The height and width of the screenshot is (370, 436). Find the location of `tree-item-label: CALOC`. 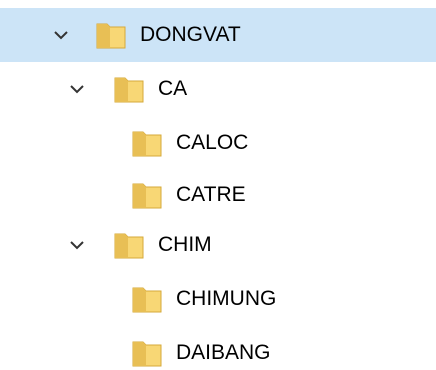

tree-item-label: CALOC is located at coordinates (212, 142).